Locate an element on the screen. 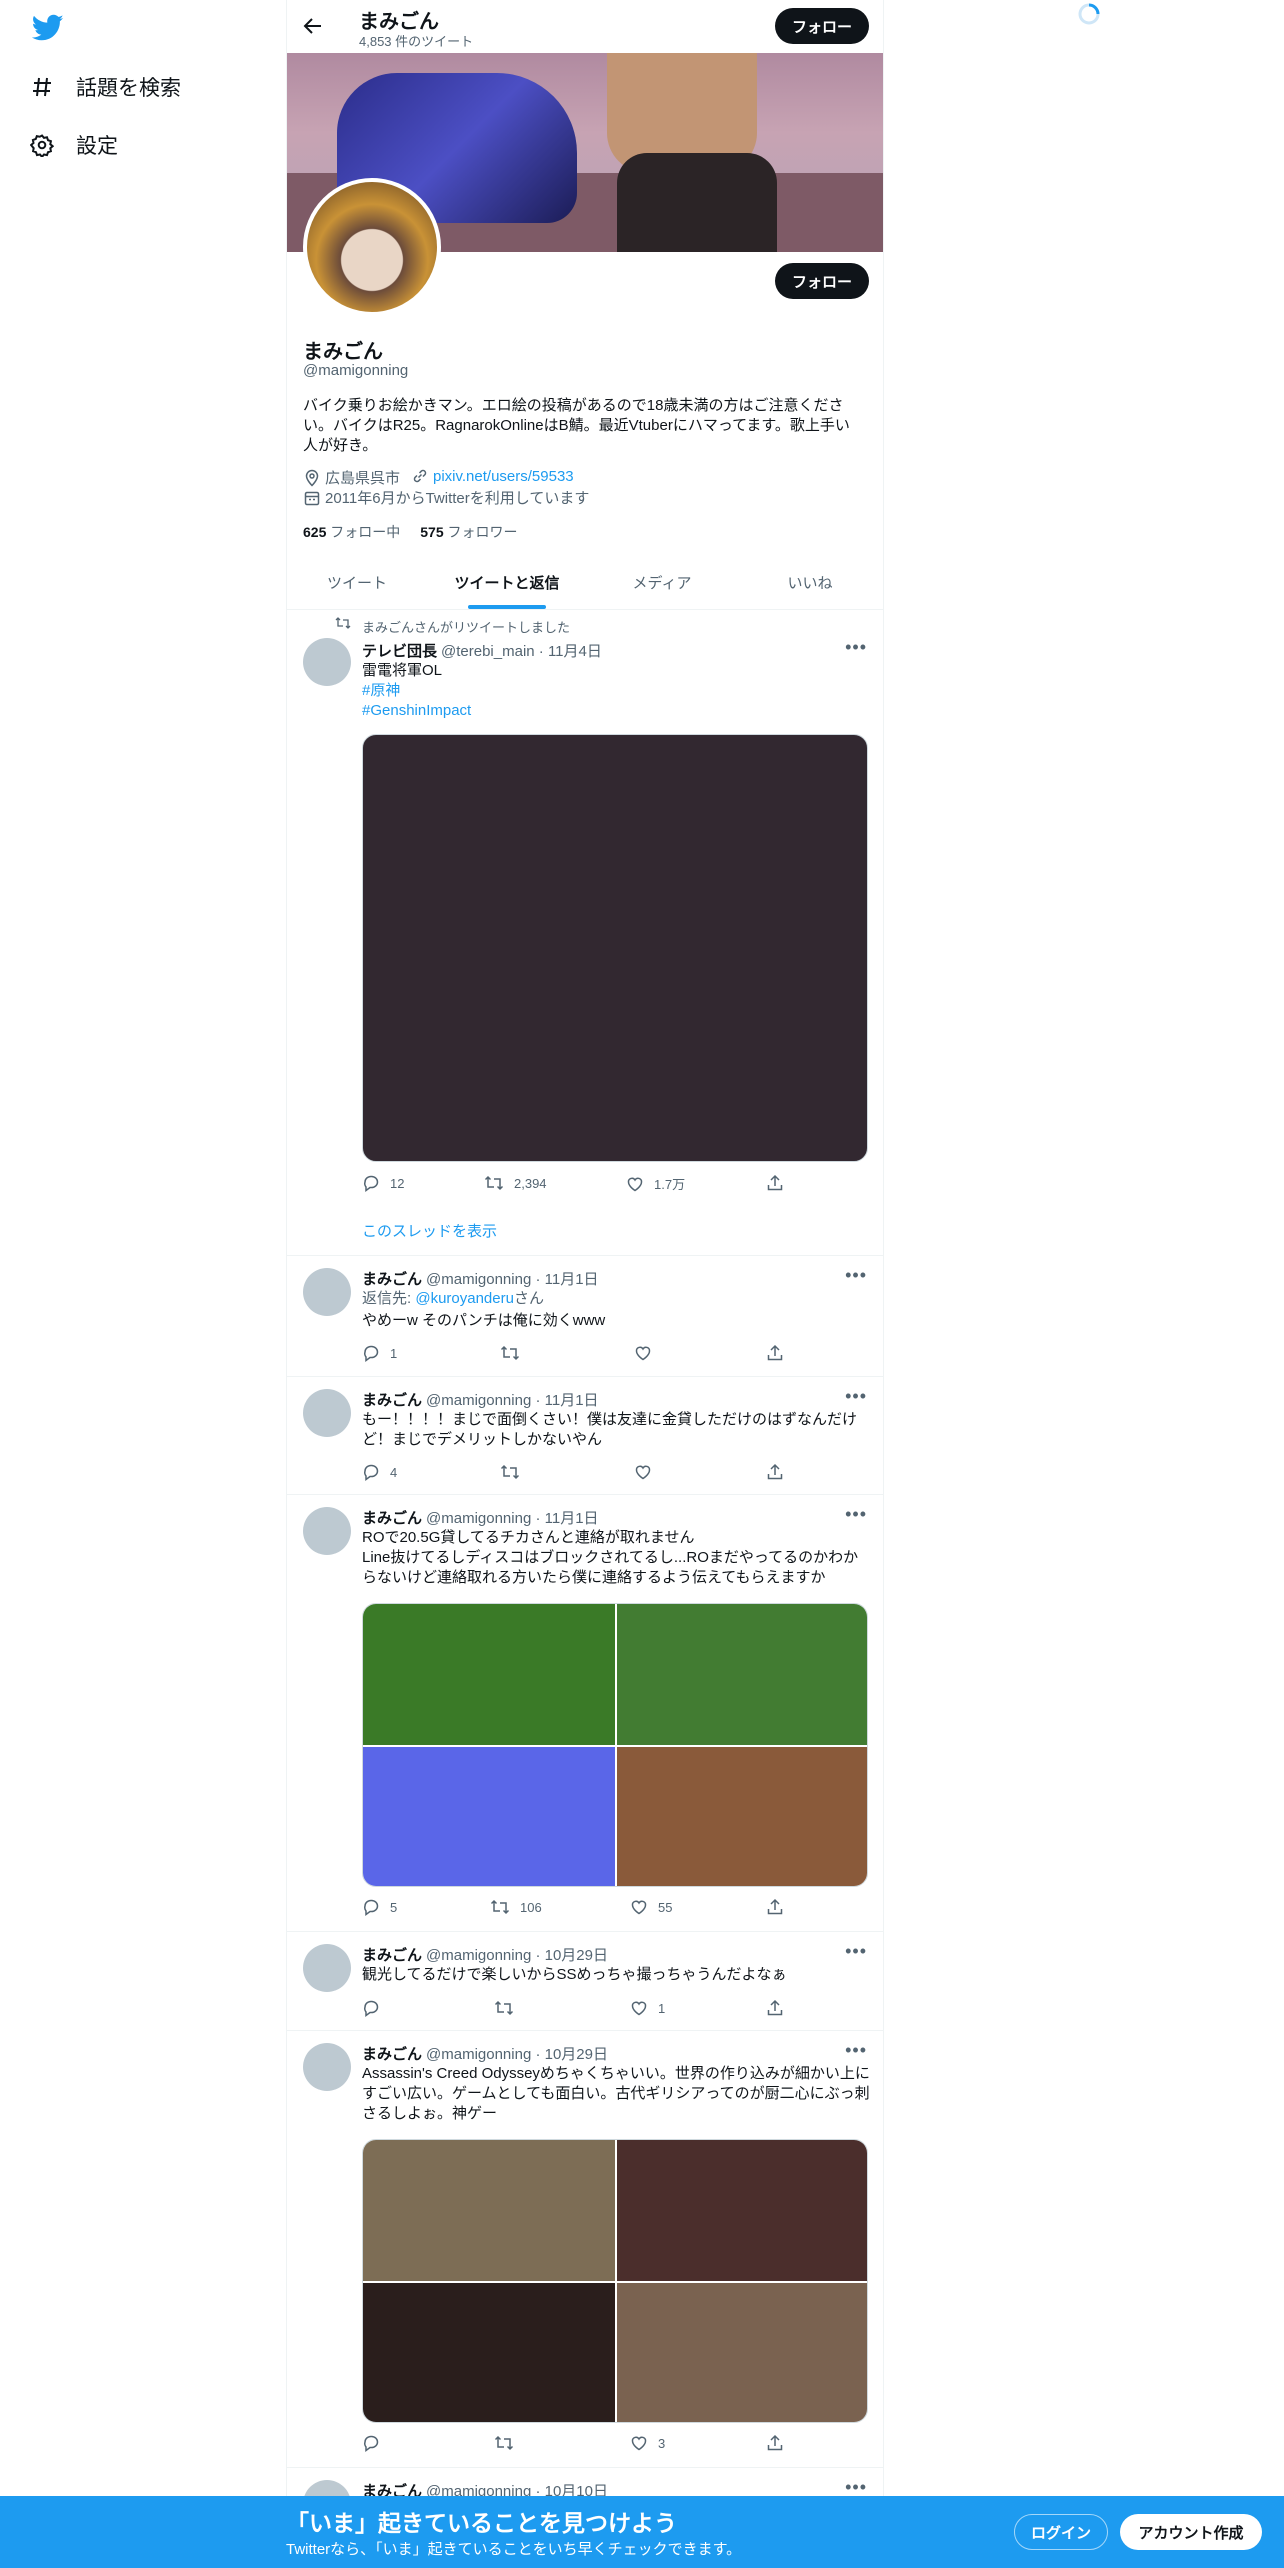 The height and width of the screenshot is (2568, 1284). tweet-header: まみごん @mamigonning · 11月1日 is located at coordinates (480, 1399).